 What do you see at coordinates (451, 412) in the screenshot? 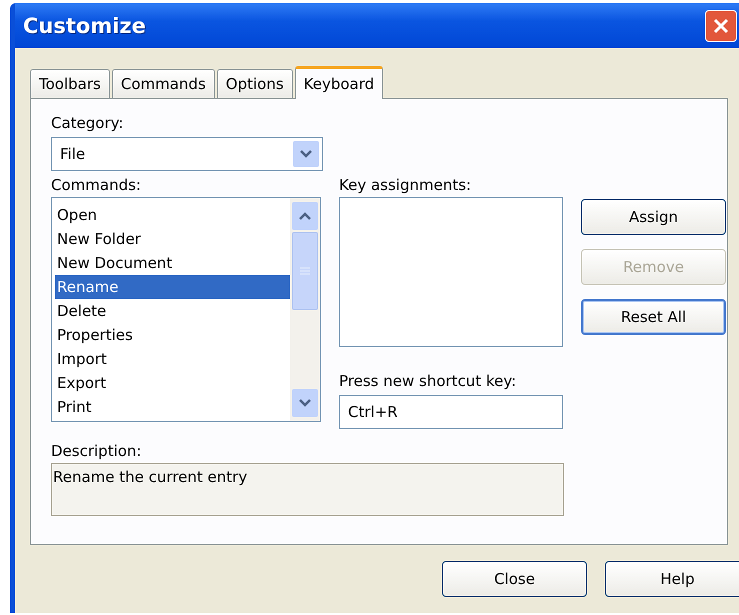
I see `shortcut-field: Ctrl+R` at bounding box center [451, 412].